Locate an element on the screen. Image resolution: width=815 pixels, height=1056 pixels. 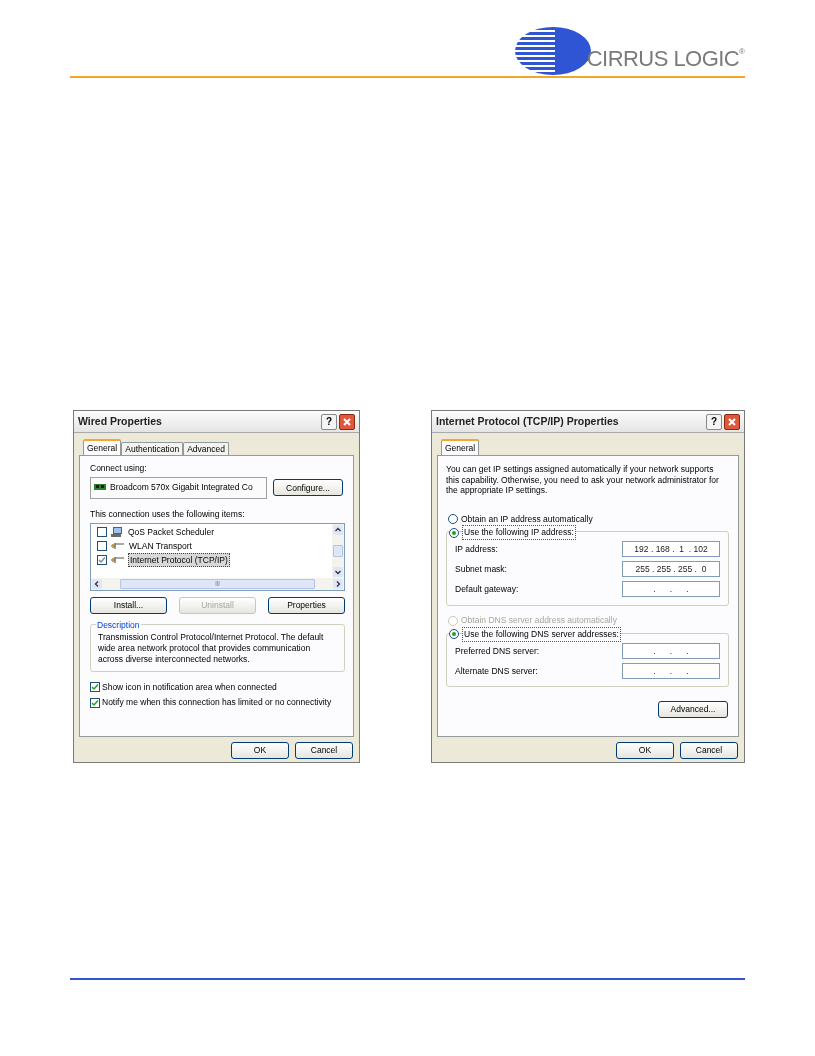
group-legend: Description is located at coordinates (118, 625).